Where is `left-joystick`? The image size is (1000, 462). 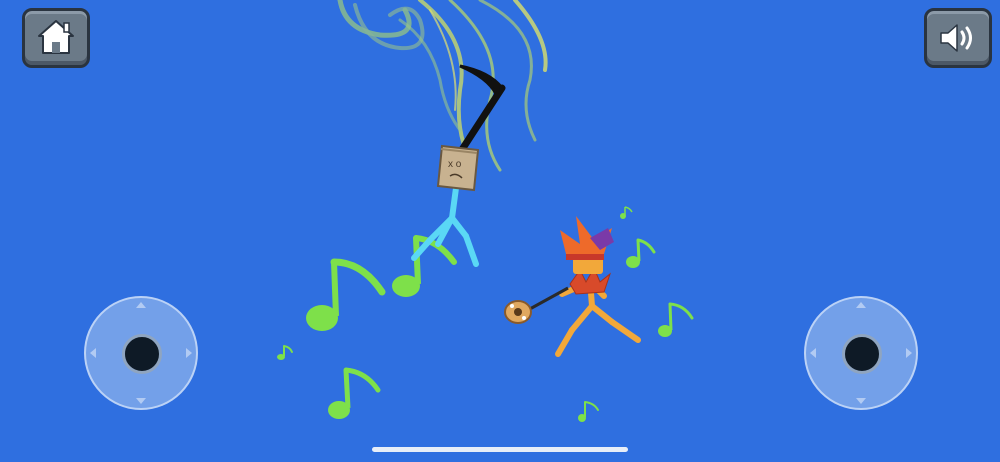
left-joystick is located at coordinates (141, 353).